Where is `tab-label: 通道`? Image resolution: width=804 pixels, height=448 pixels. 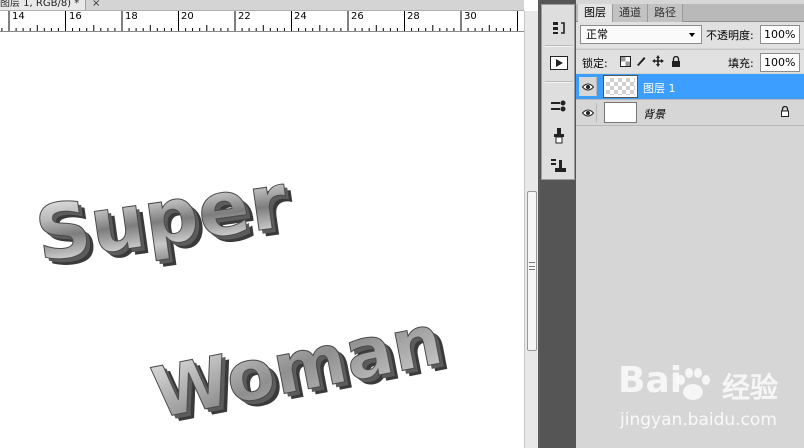
tab-label: 通道 is located at coordinates (630, 12).